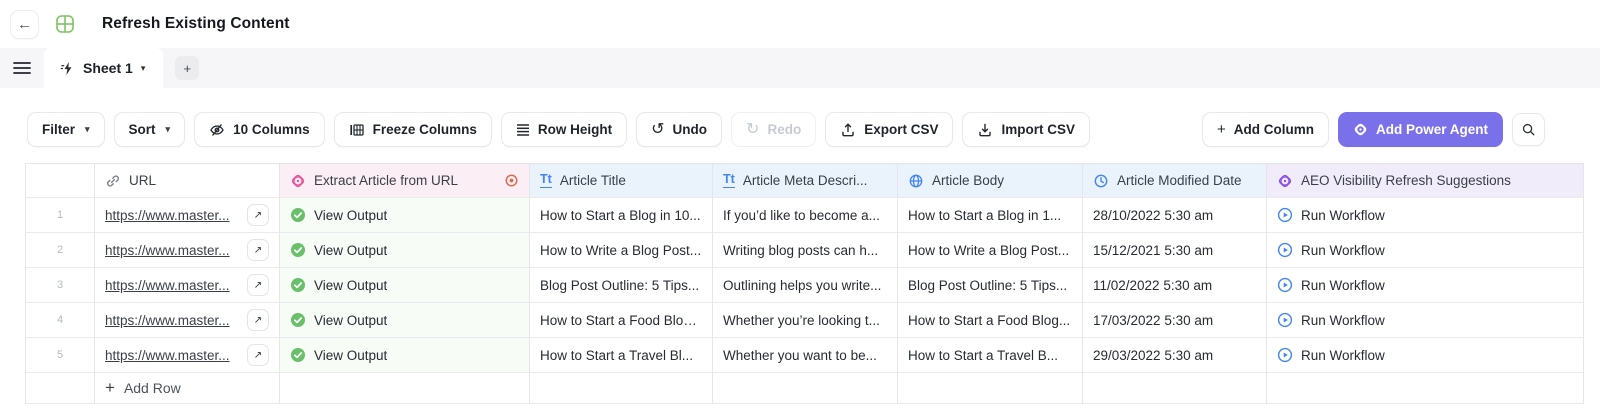 This screenshot has height=411, width=1600. Describe the element at coordinates (187, 388) in the screenshot. I see `add-row-cell: + Add Row` at that location.